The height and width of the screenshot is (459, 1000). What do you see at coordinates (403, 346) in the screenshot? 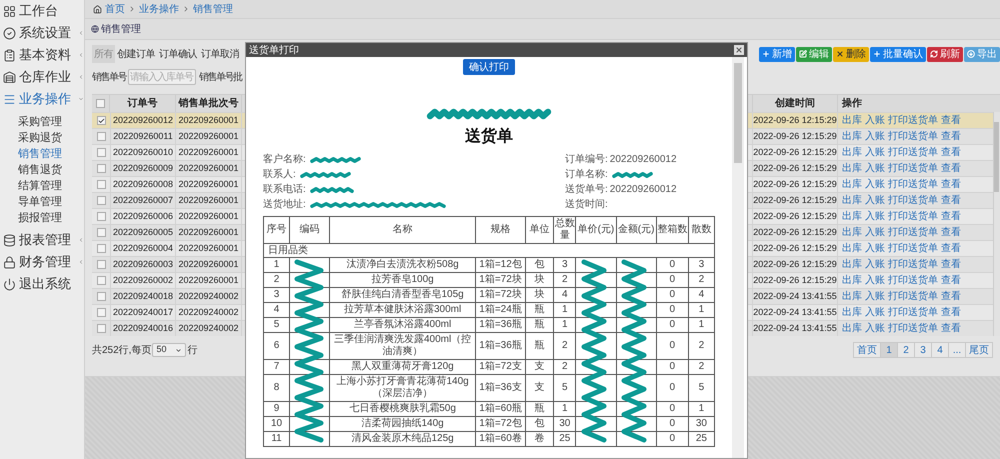
I see `table-cell: 三季佳润清爽洗发露400ml（控油清爽）` at bounding box center [403, 346].